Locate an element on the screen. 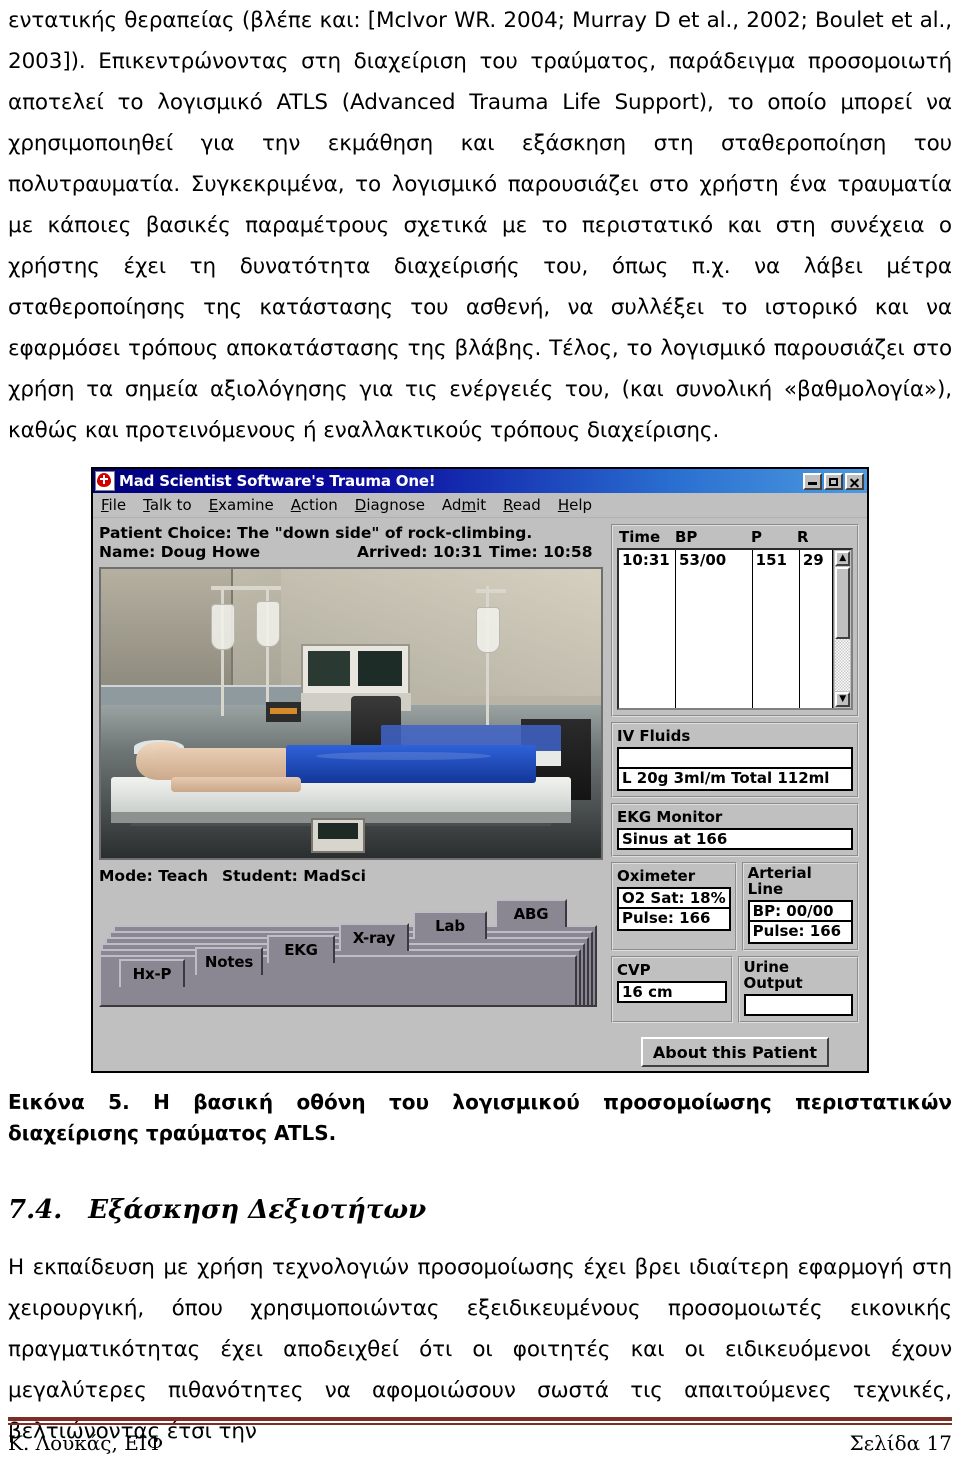  mode-student-row: Mode: Teach Student: MadSci is located at coordinates (351, 876).